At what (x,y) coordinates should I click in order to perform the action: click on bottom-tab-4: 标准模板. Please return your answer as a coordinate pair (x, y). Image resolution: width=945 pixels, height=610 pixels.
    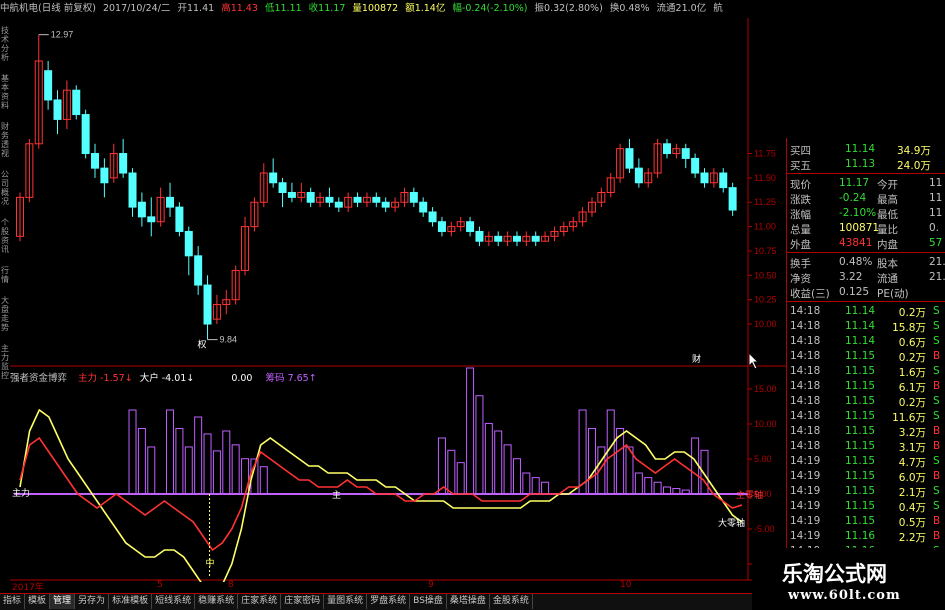
    Looking at the image, I should click on (131, 601).